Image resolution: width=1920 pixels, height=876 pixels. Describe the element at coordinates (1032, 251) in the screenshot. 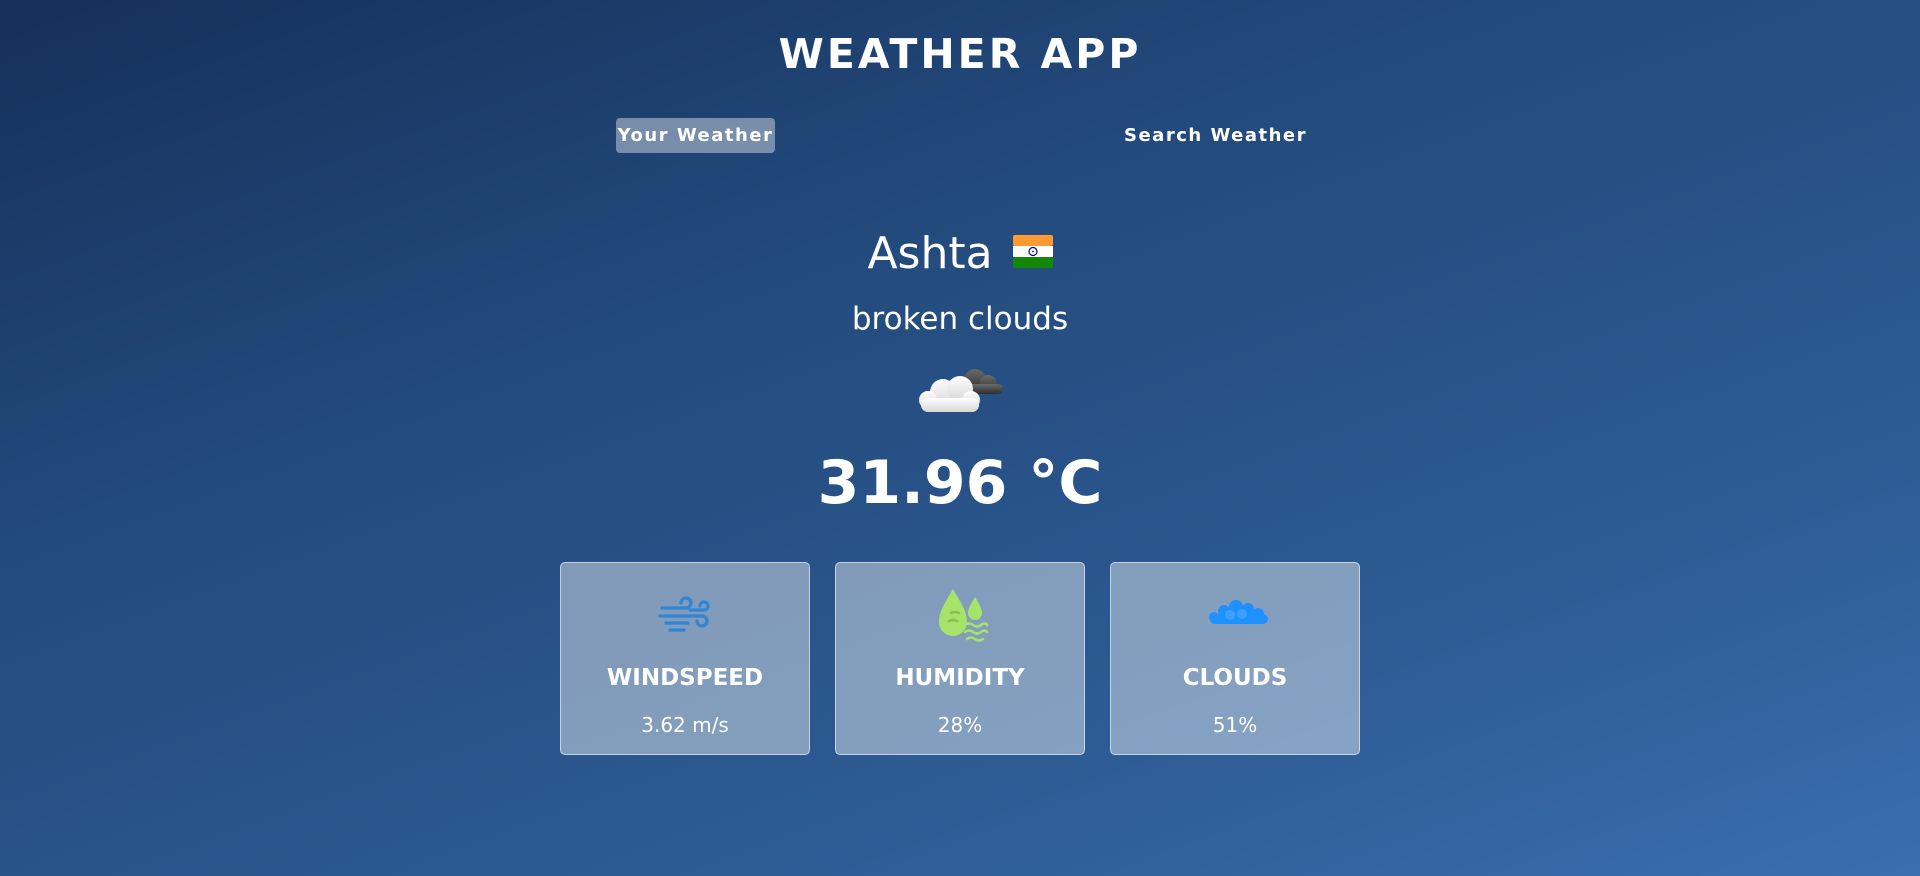

I see `india-flag-icon` at that location.